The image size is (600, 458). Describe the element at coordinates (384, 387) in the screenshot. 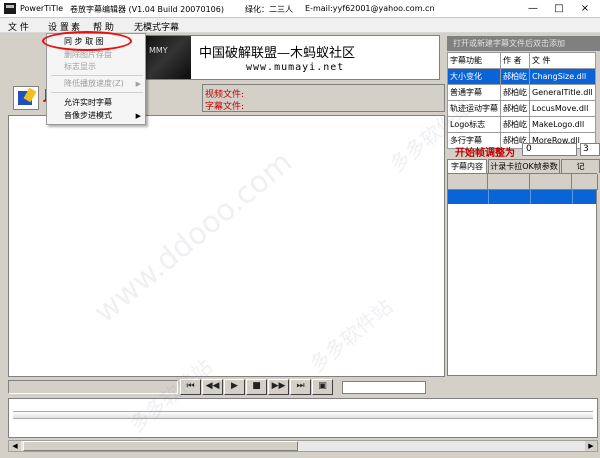

I see `progress-bar` at that location.